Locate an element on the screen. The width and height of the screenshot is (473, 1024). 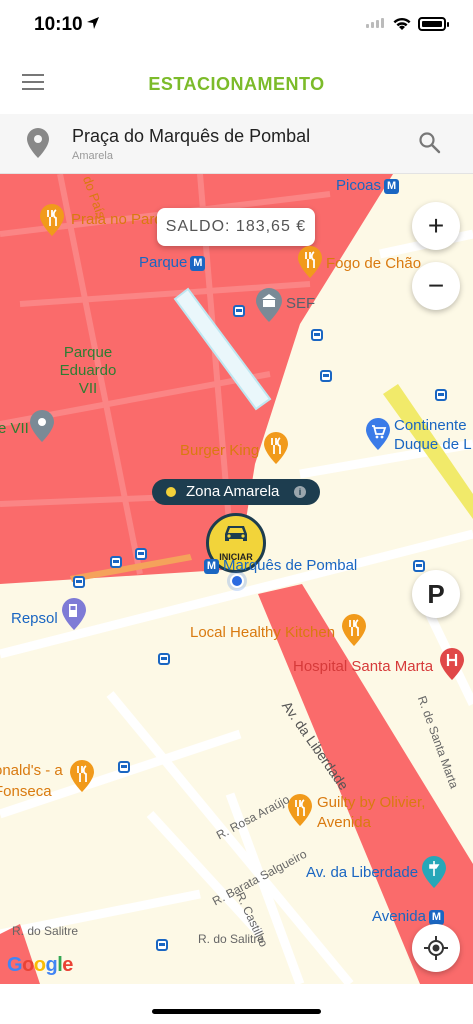
zone-name: Zona Amarela is located at coordinates (233, 491).